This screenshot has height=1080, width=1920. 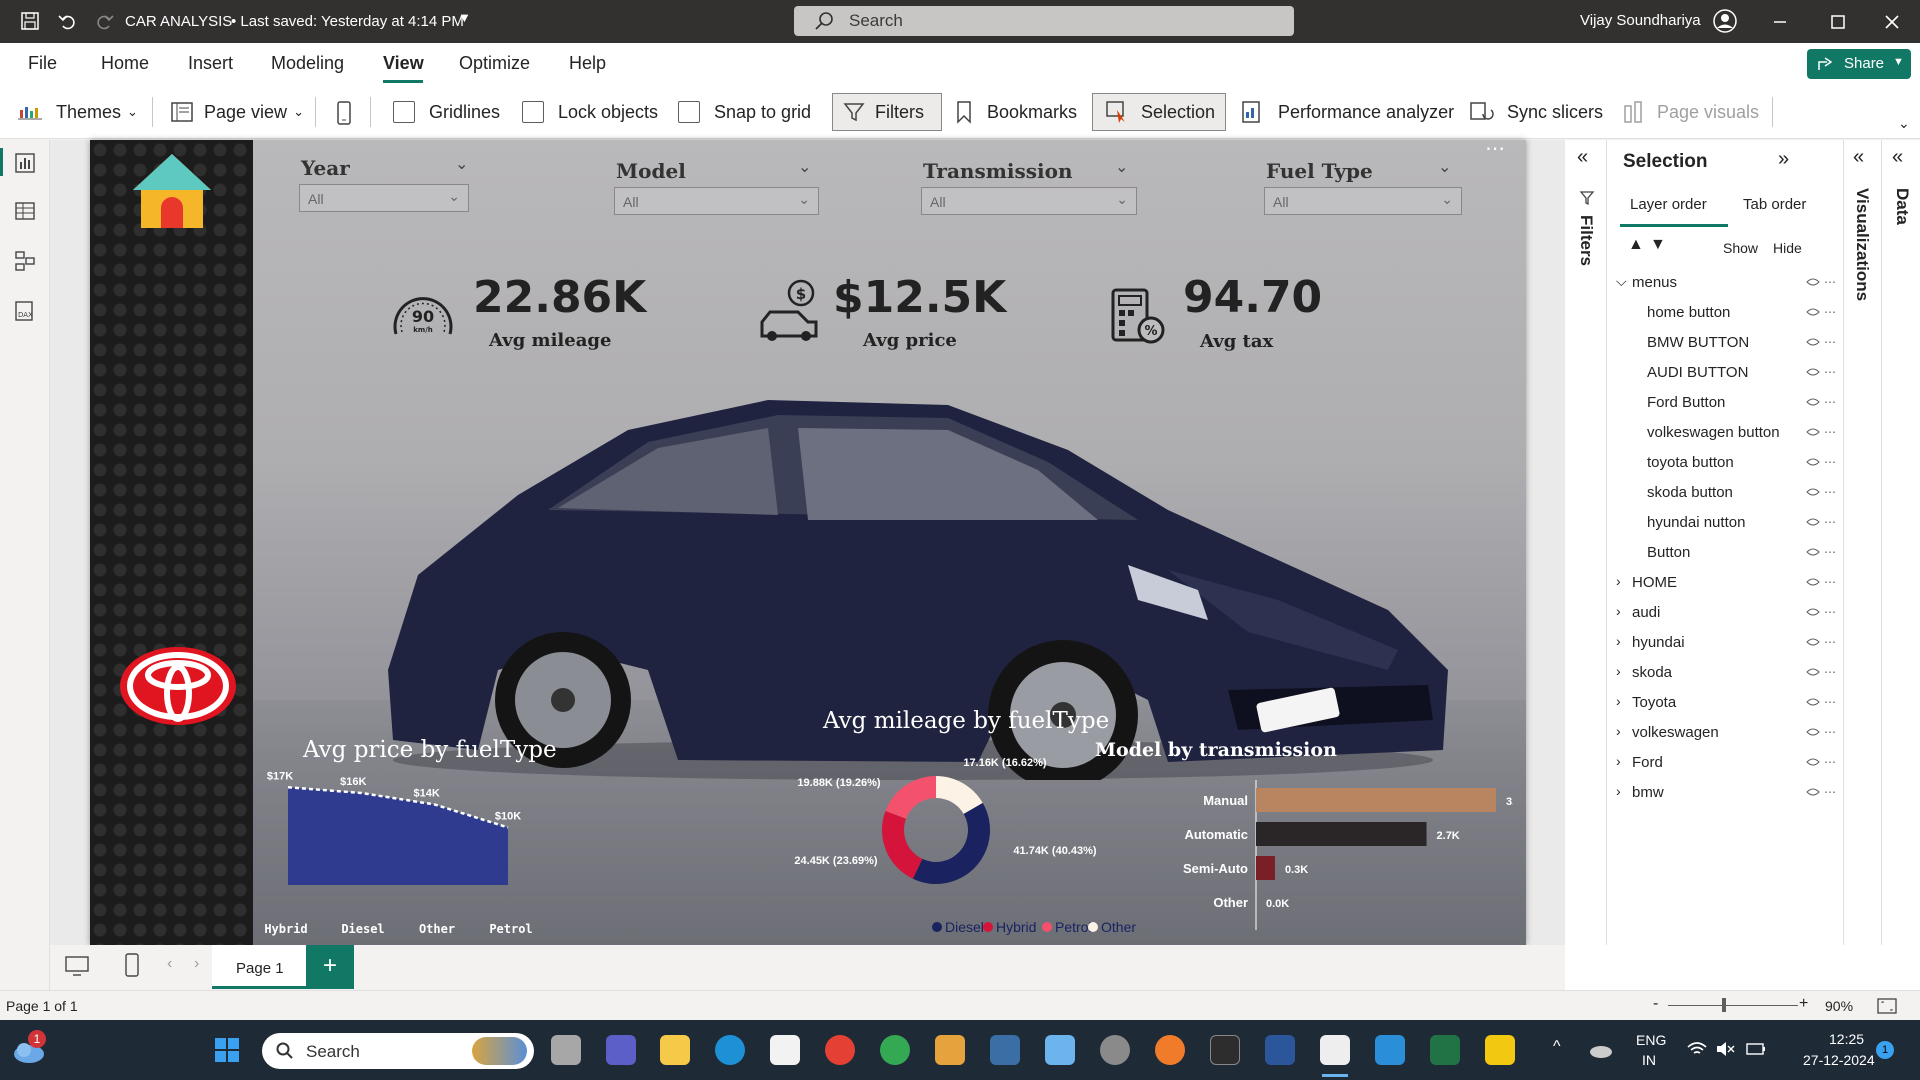 What do you see at coordinates (1536, 112) in the screenshot?
I see `sync-slicers-button: Sync slicers` at bounding box center [1536, 112].